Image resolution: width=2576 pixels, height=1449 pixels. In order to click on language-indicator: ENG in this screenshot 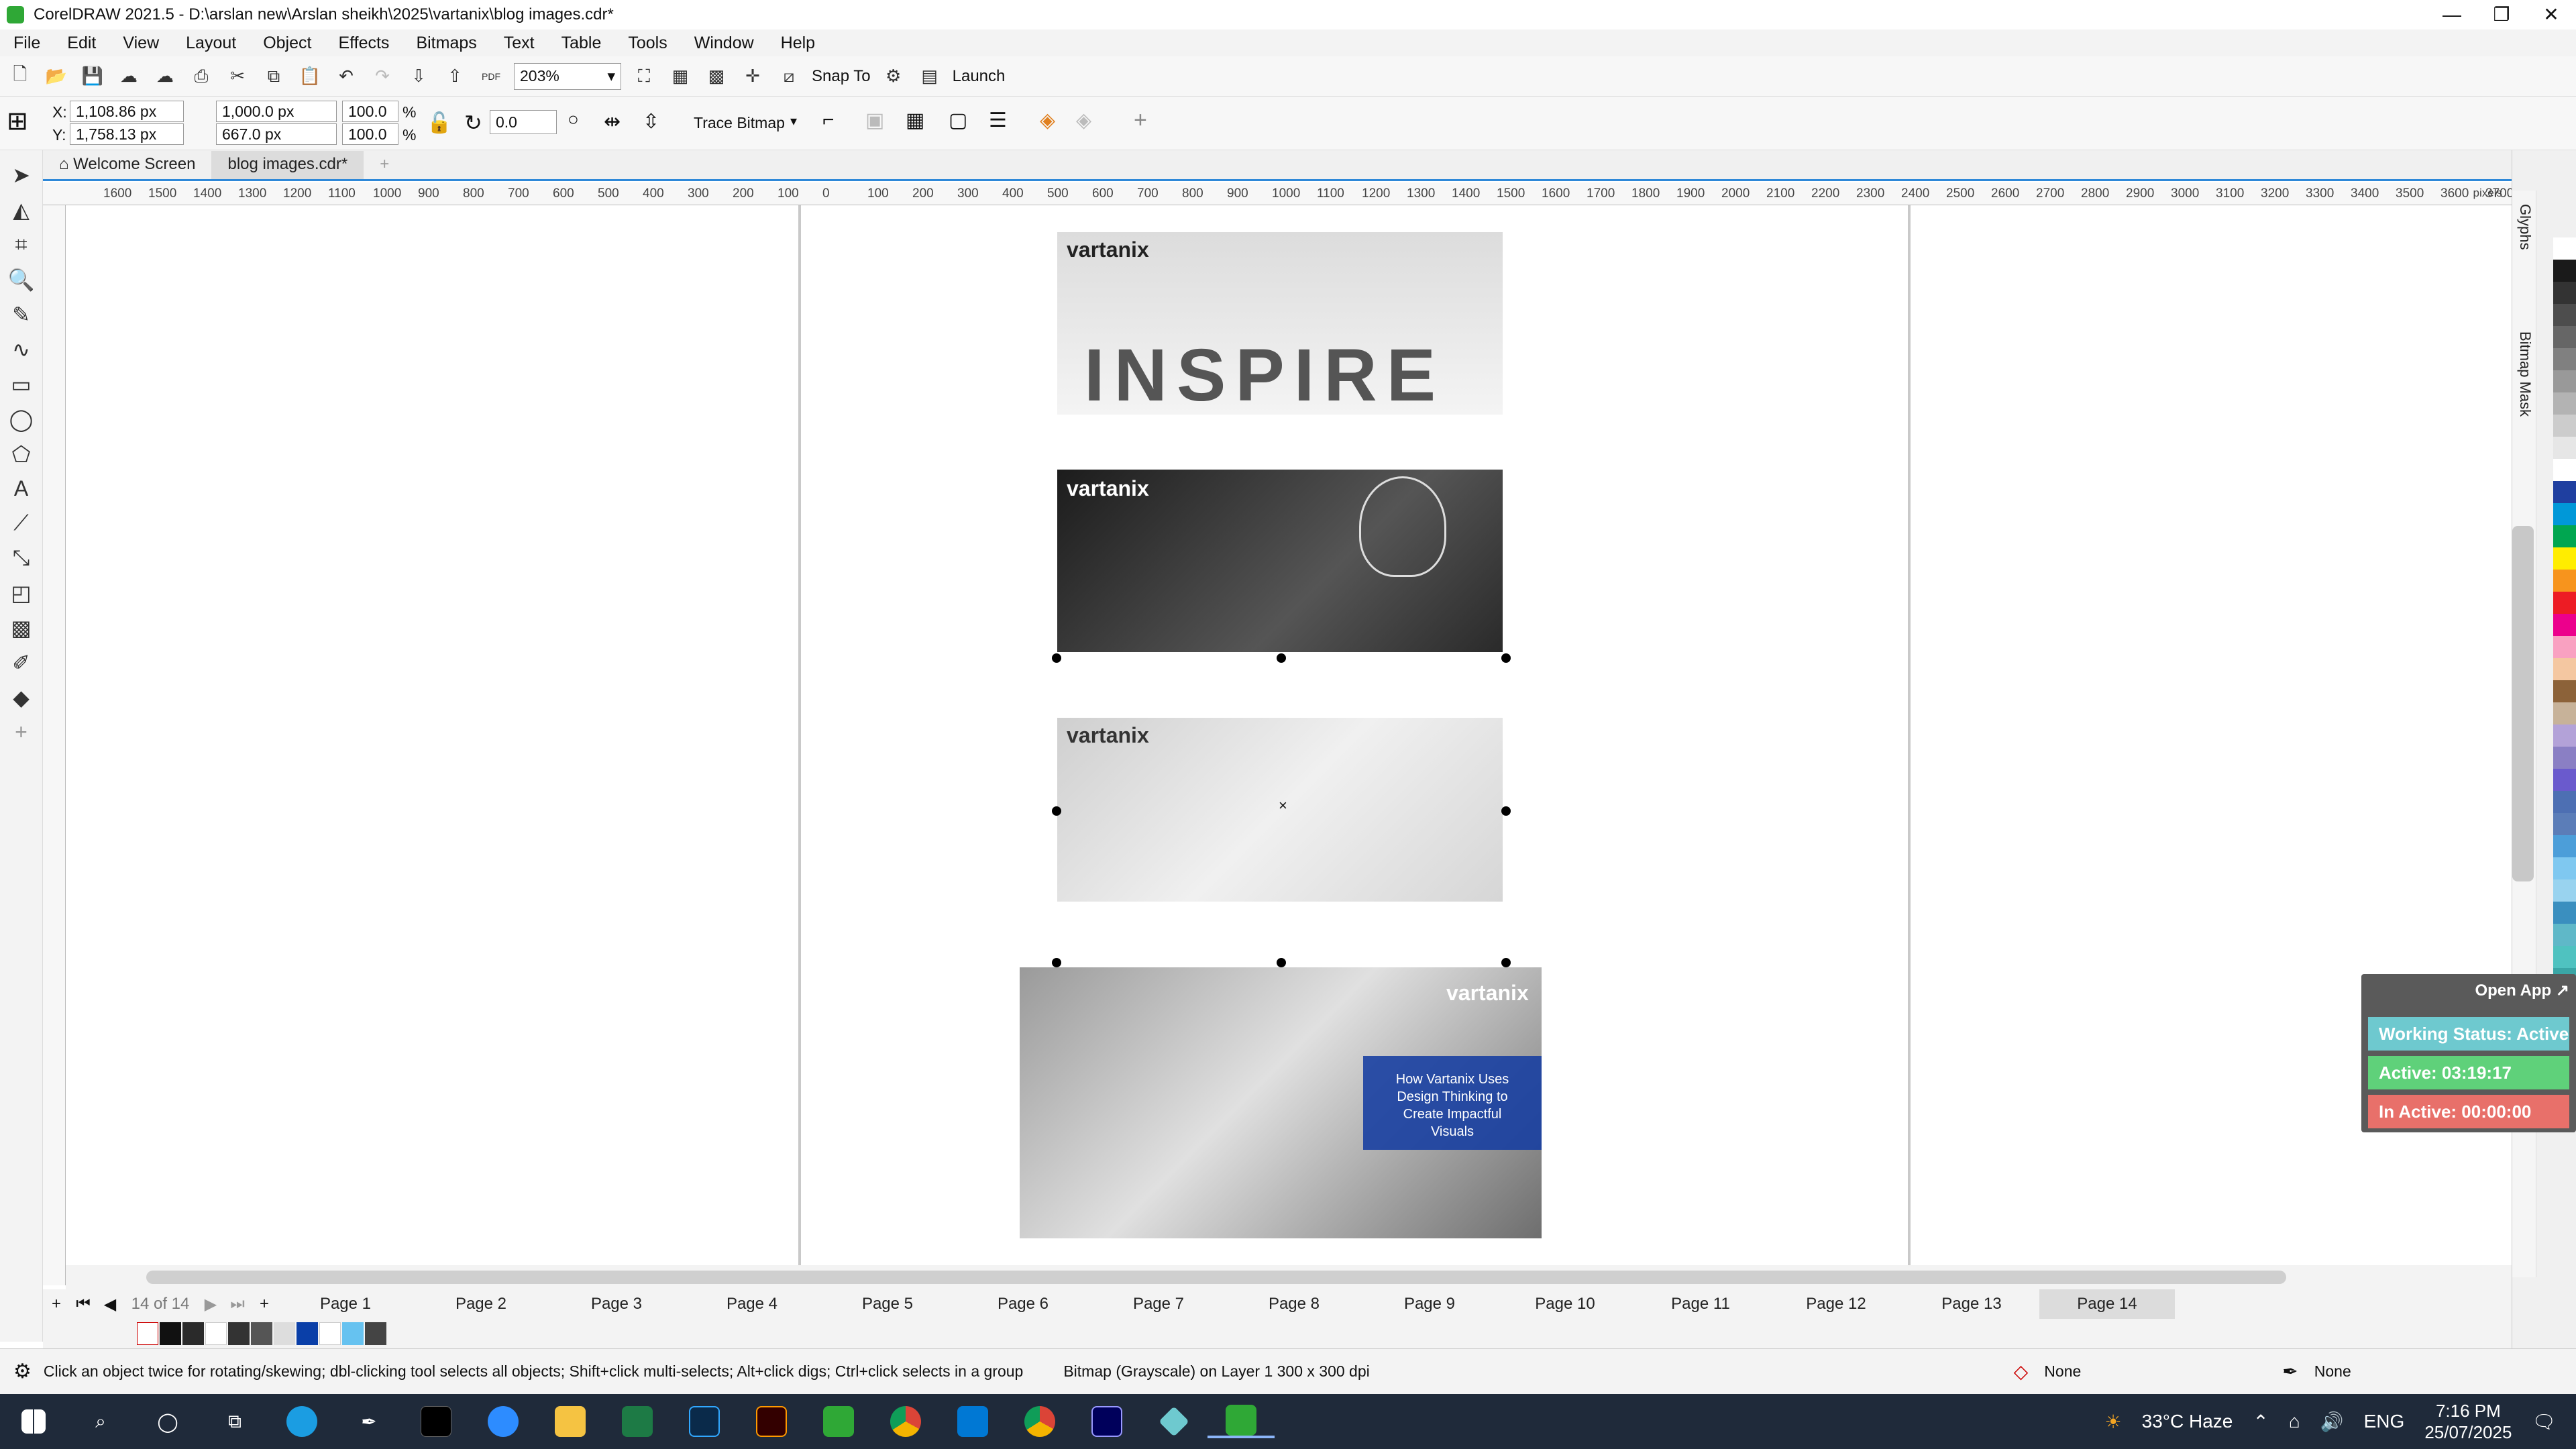, I will do `click(2384, 1421)`.